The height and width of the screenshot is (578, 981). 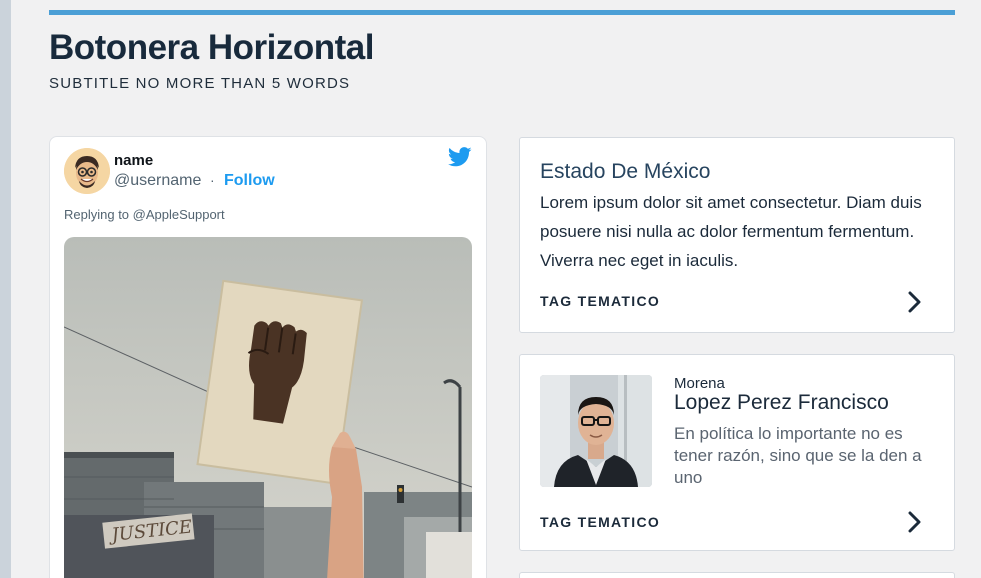 I want to click on follow-button: Follow, so click(x=249, y=181).